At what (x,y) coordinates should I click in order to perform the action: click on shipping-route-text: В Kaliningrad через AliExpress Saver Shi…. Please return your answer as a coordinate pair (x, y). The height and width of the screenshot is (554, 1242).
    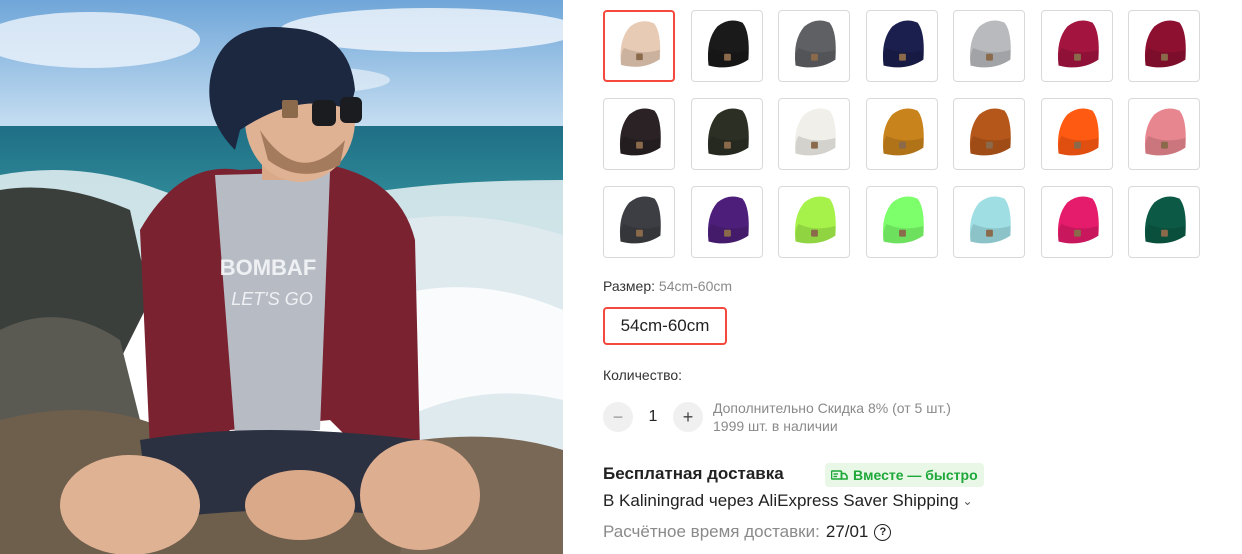
    Looking at the image, I should click on (781, 500).